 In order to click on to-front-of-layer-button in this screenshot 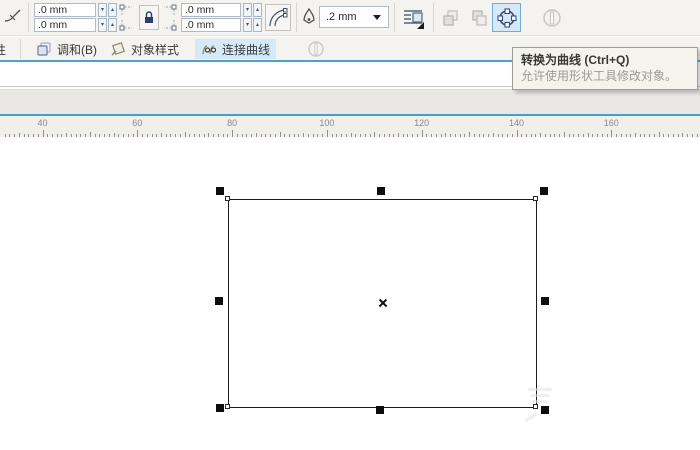, I will do `click(451, 18)`.